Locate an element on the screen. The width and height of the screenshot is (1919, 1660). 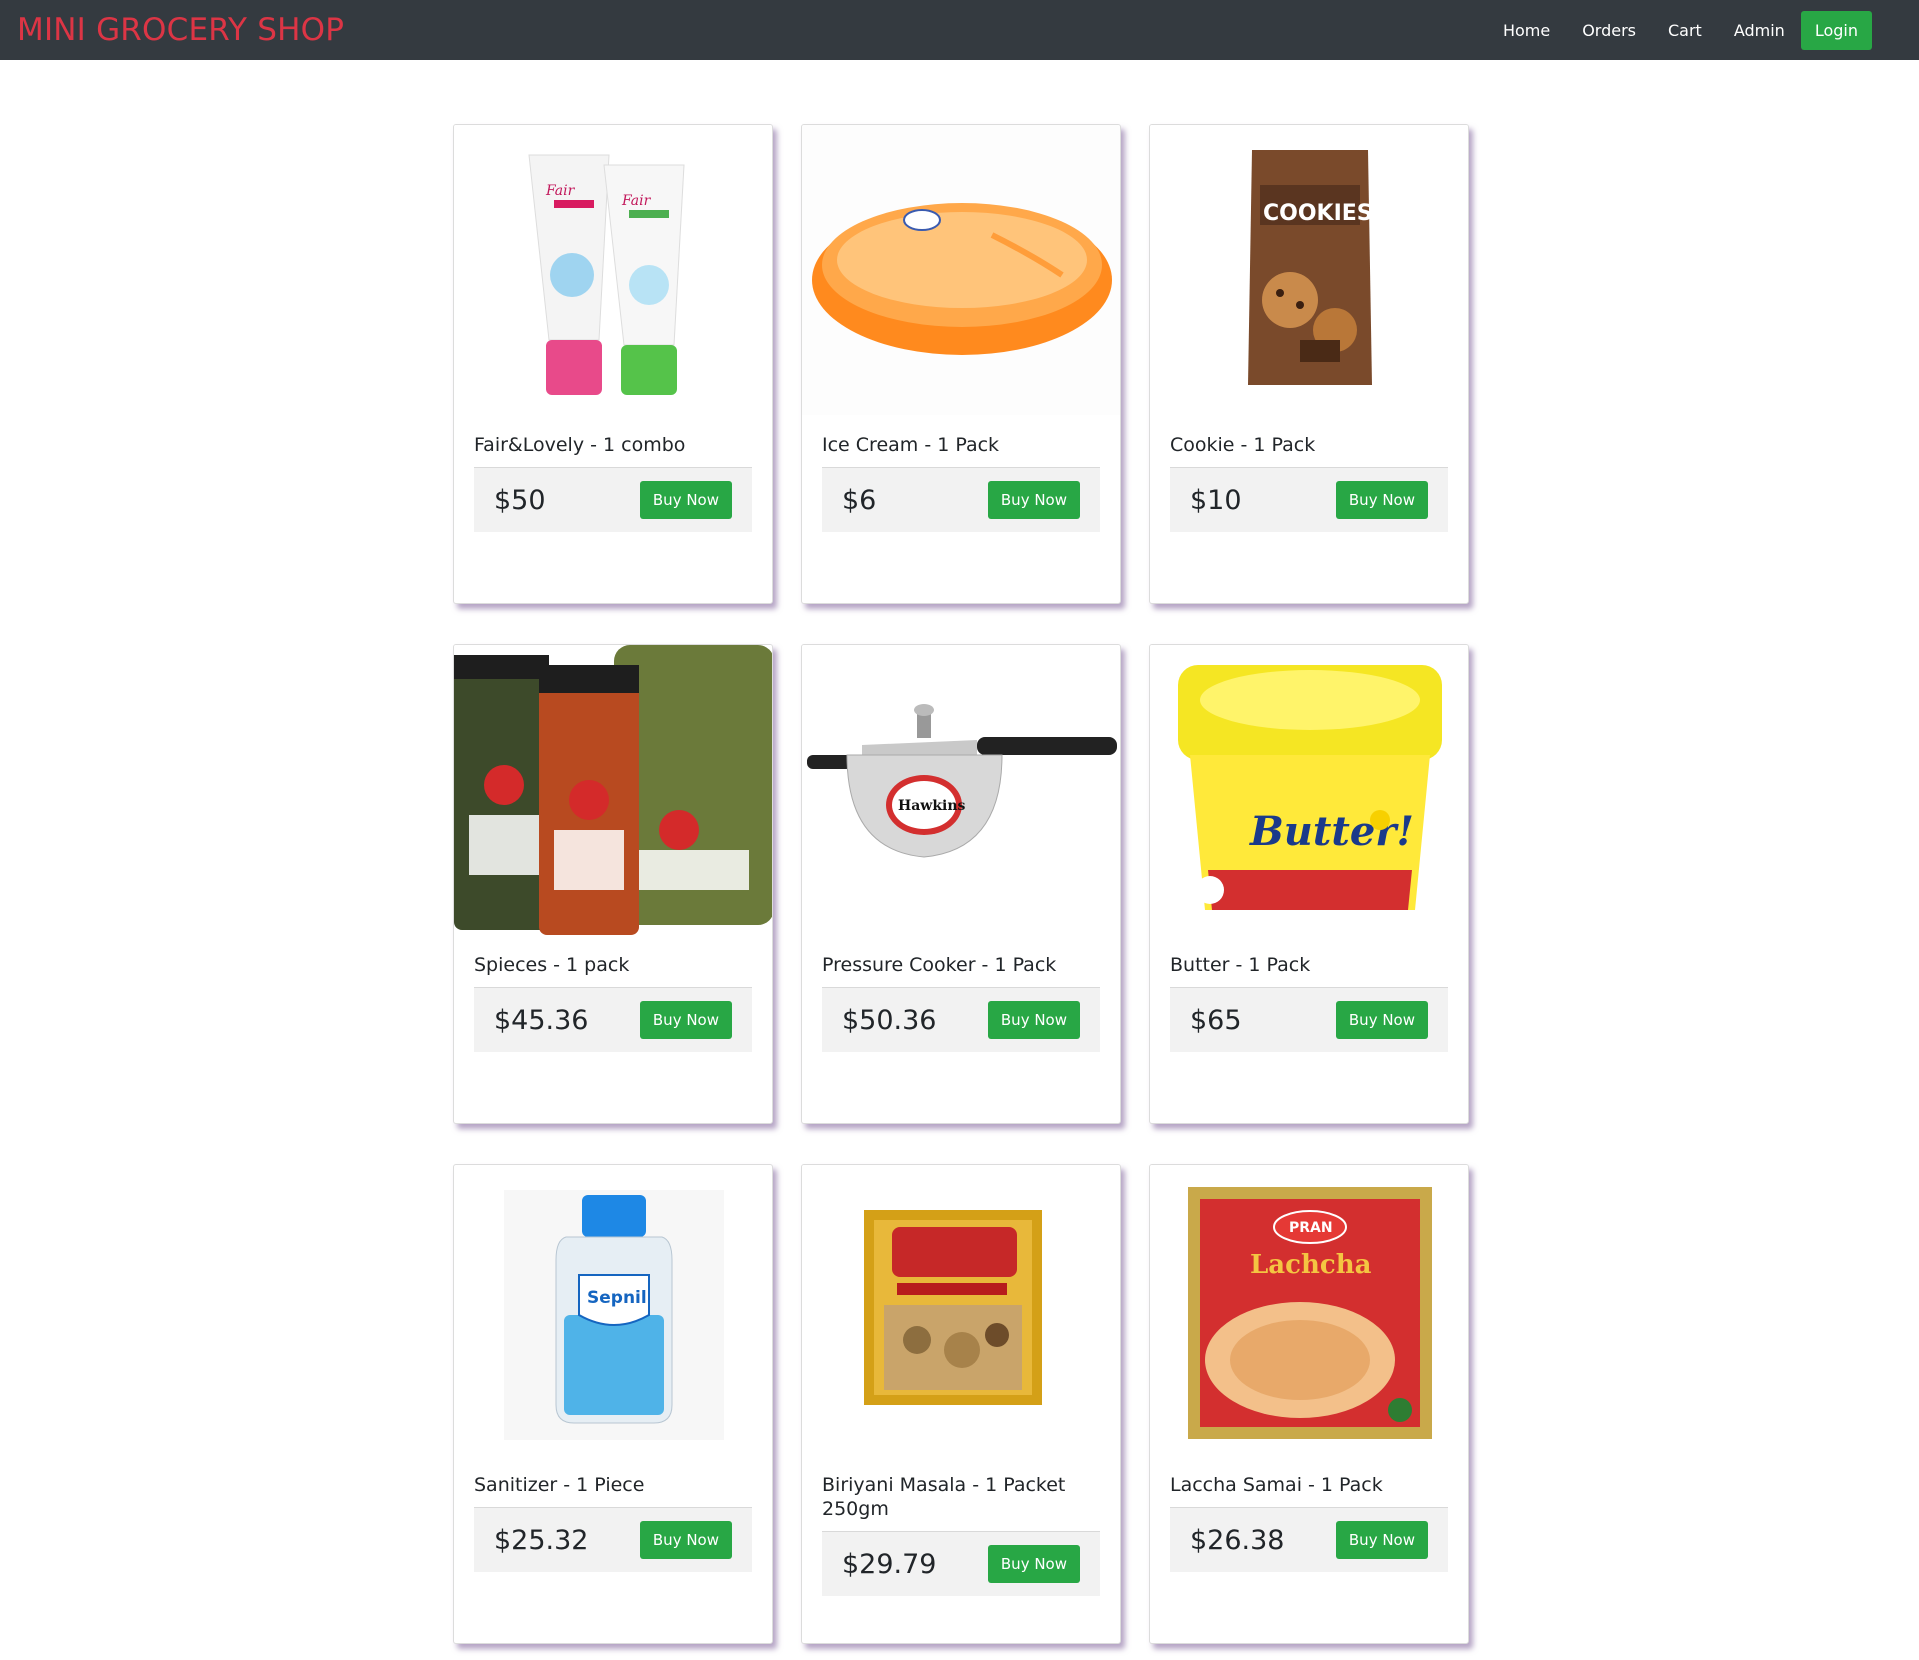
product-image-ice-cream is located at coordinates (961, 270).